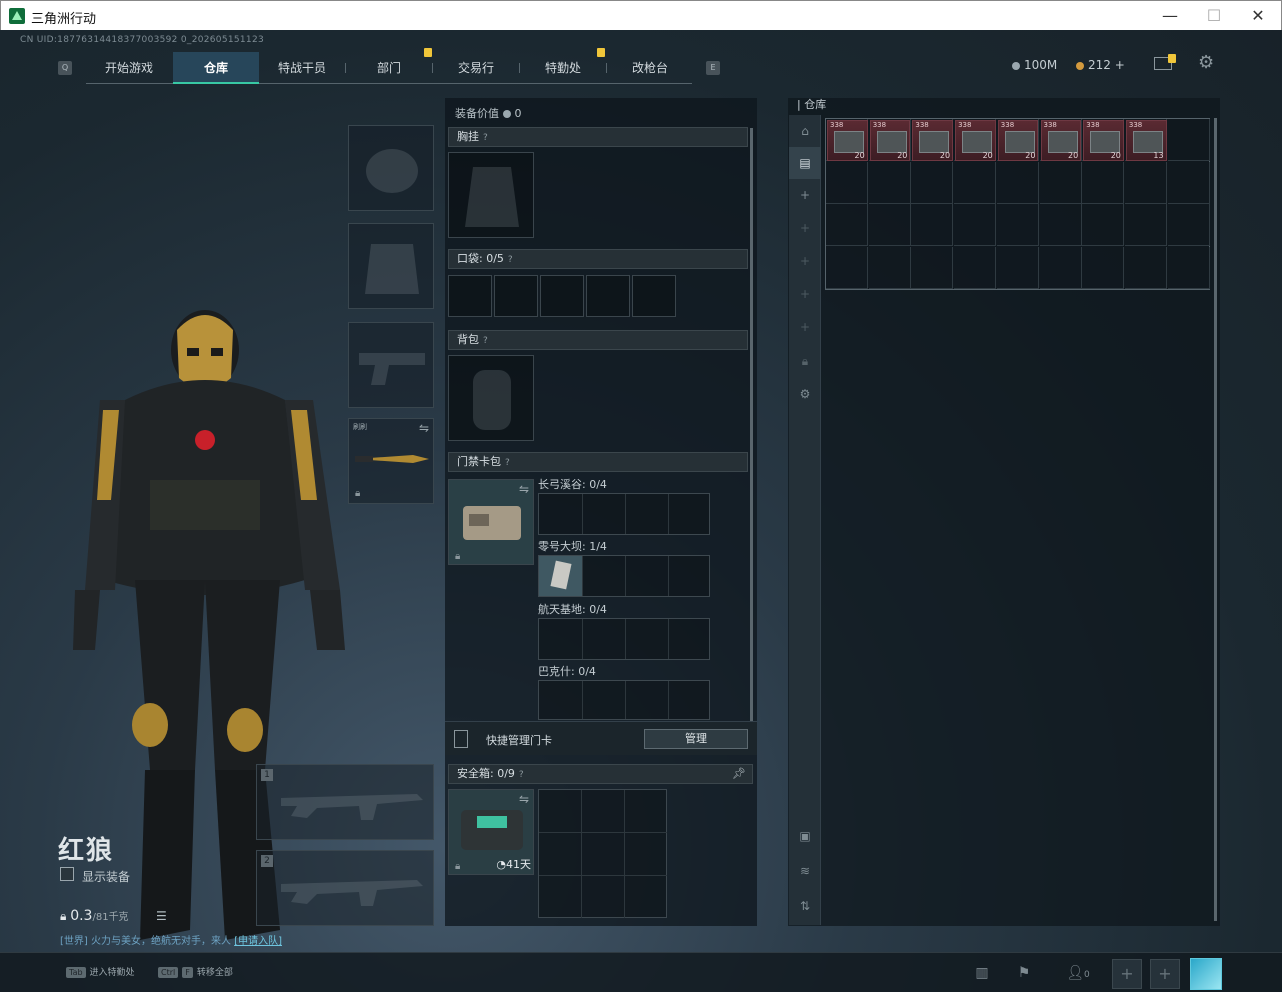  I want to click on tab-gunsmith: 改枪台, so click(650, 68).